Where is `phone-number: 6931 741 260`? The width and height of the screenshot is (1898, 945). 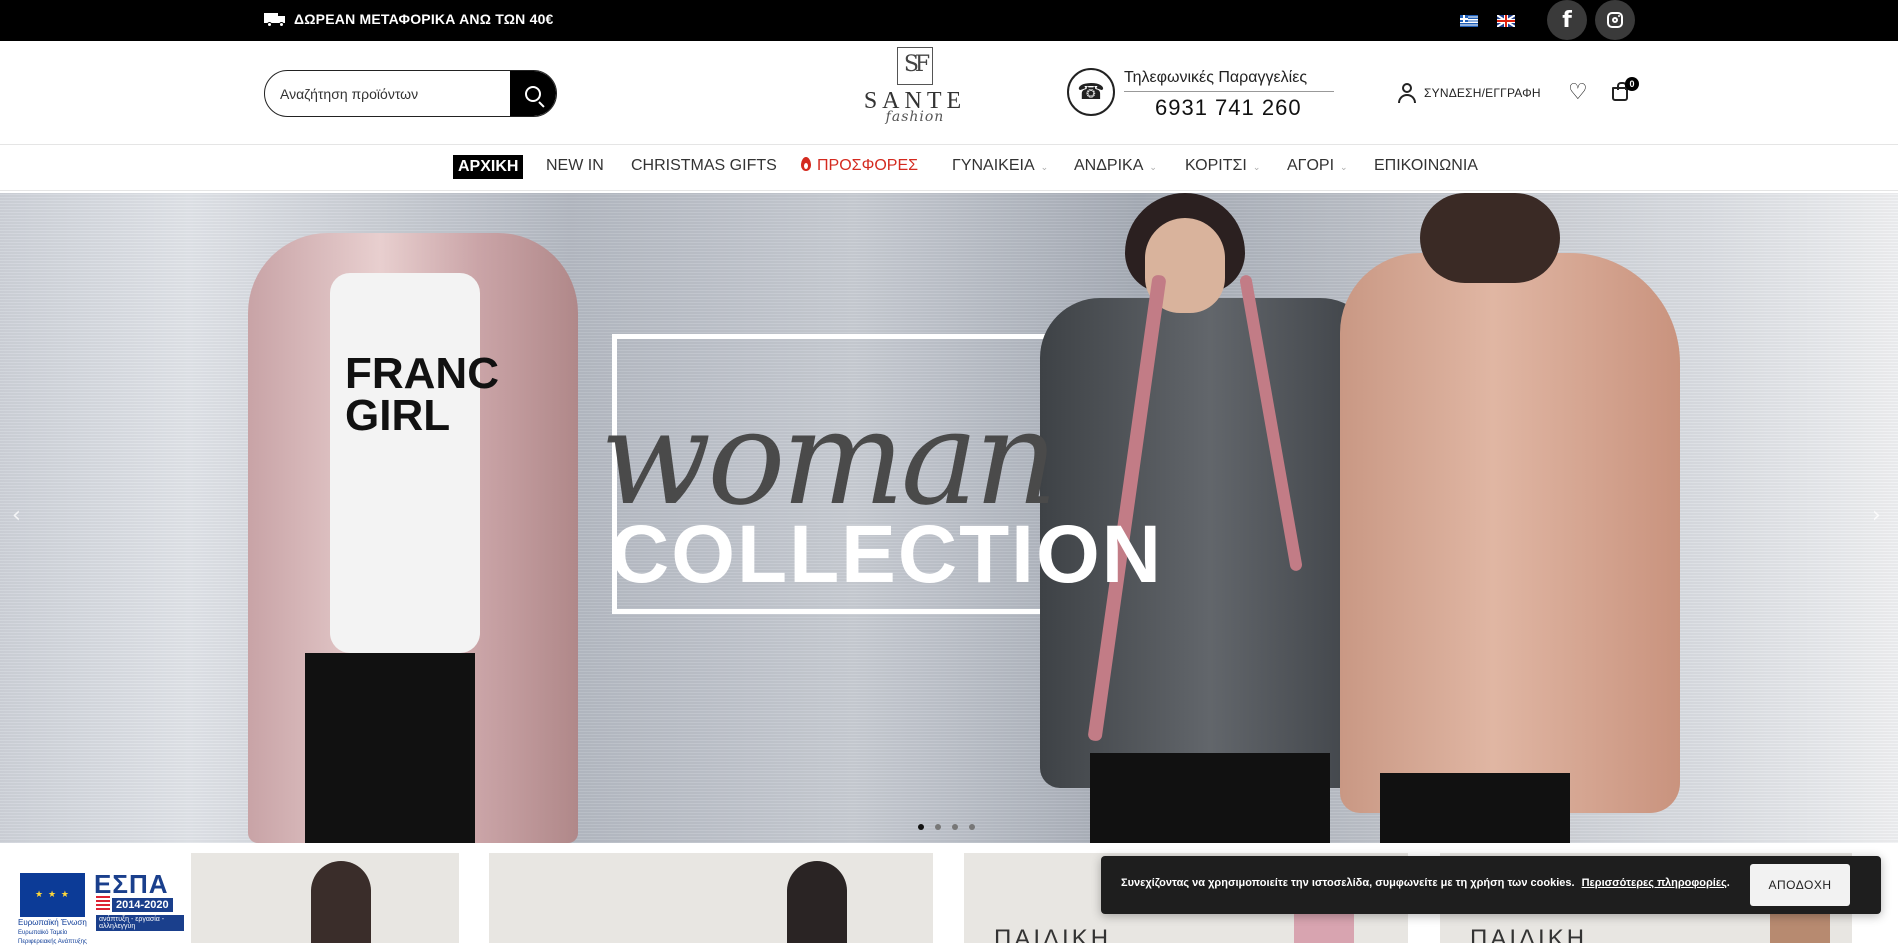
phone-number: 6931 741 260 is located at coordinates (1228, 108).